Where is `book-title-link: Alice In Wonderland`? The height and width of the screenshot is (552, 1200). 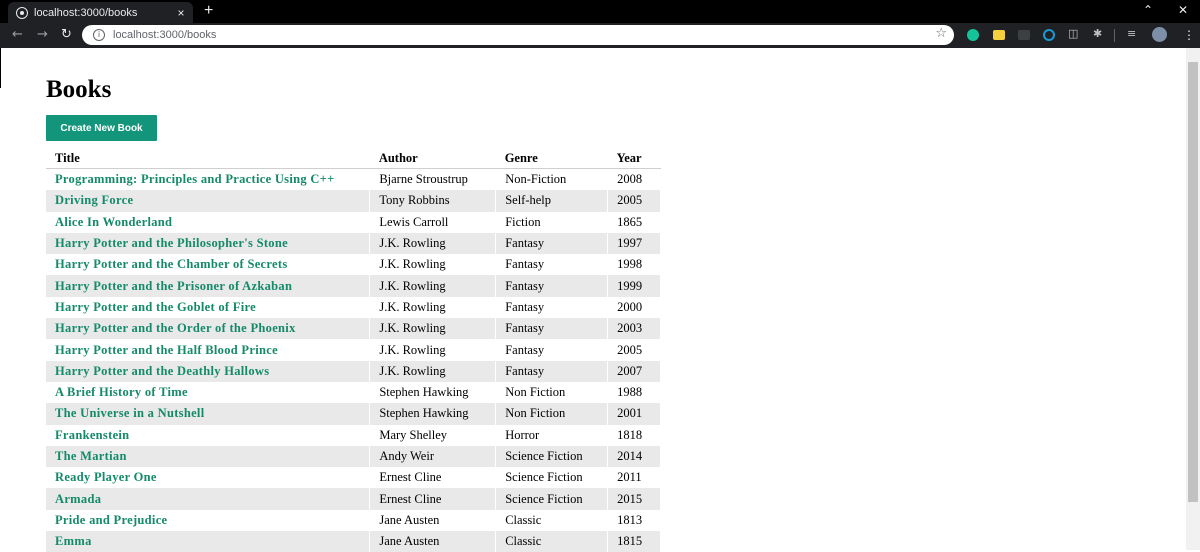
book-title-link: Alice In Wonderland is located at coordinates (113, 222).